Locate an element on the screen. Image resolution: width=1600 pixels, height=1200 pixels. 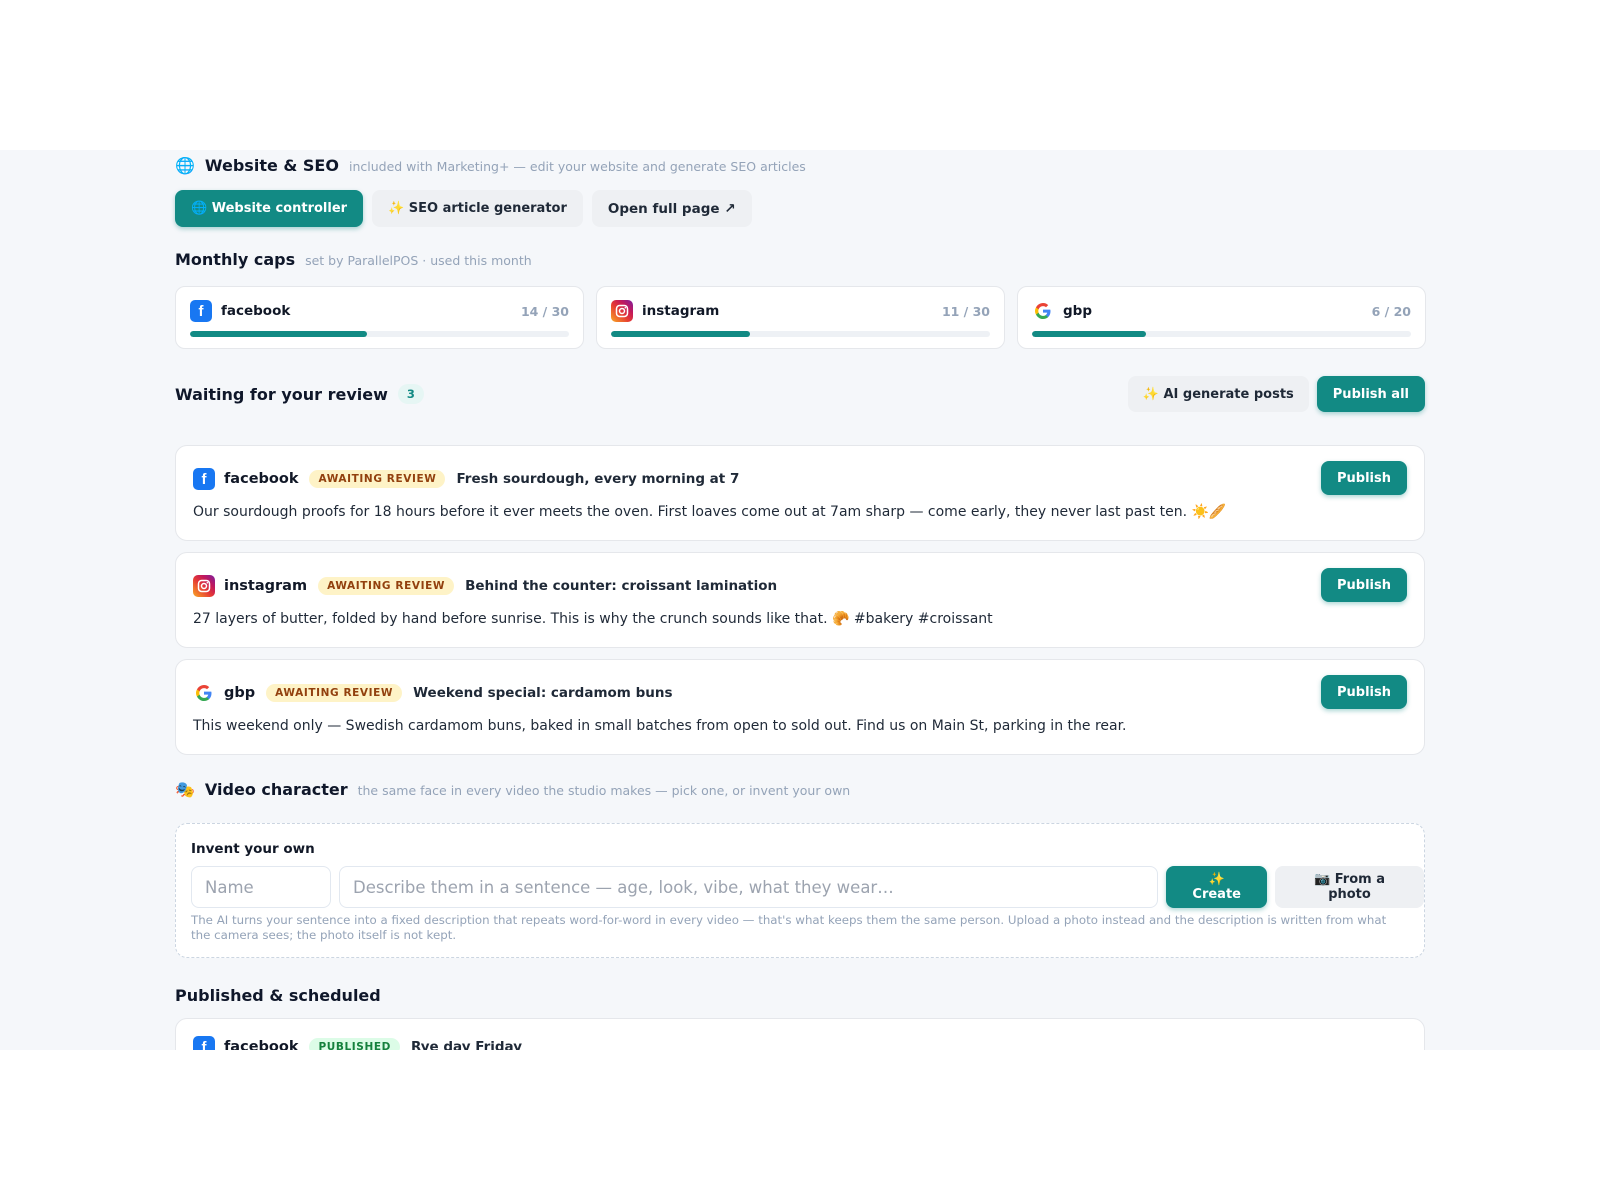
from-photo-button: 📷 From a photo is located at coordinates (1350, 887).